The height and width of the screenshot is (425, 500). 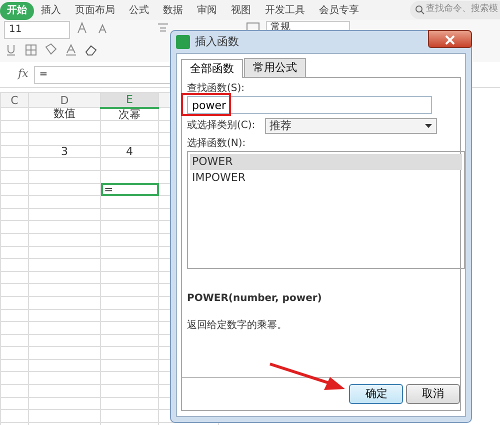 What do you see at coordinates (64, 114) in the screenshot?
I see `table-cell: 数值` at bounding box center [64, 114].